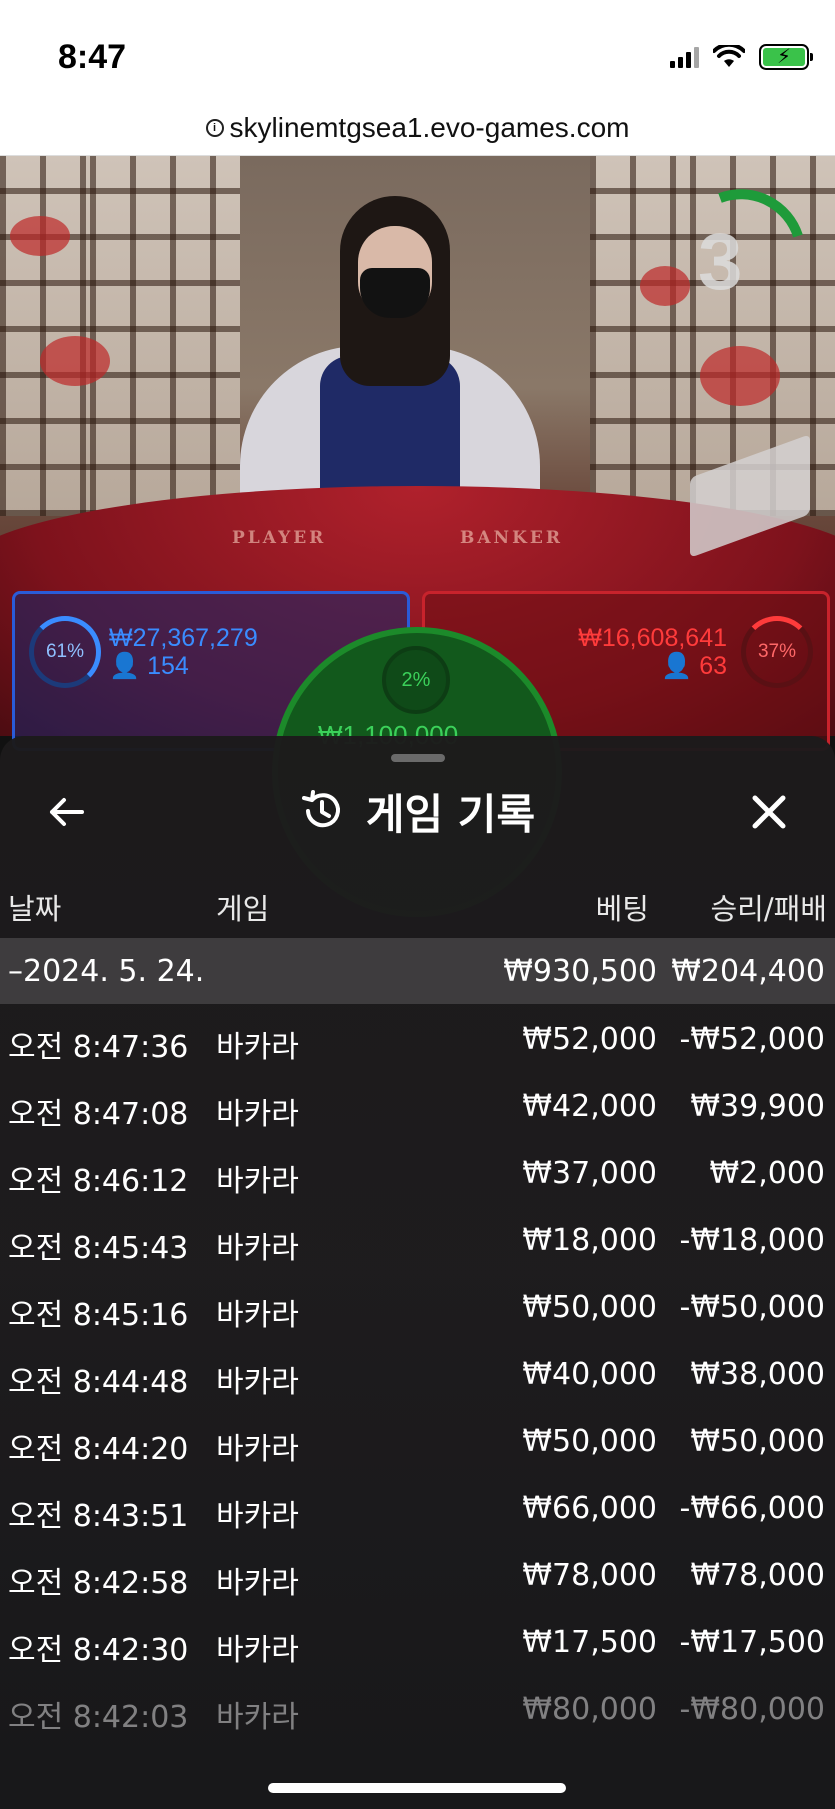 Image resolution: width=835 pixels, height=1809 pixels. What do you see at coordinates (757, 1374) in the screenshot?
I see `row-result: ₩38,000` at bounding box center [757, 1374].